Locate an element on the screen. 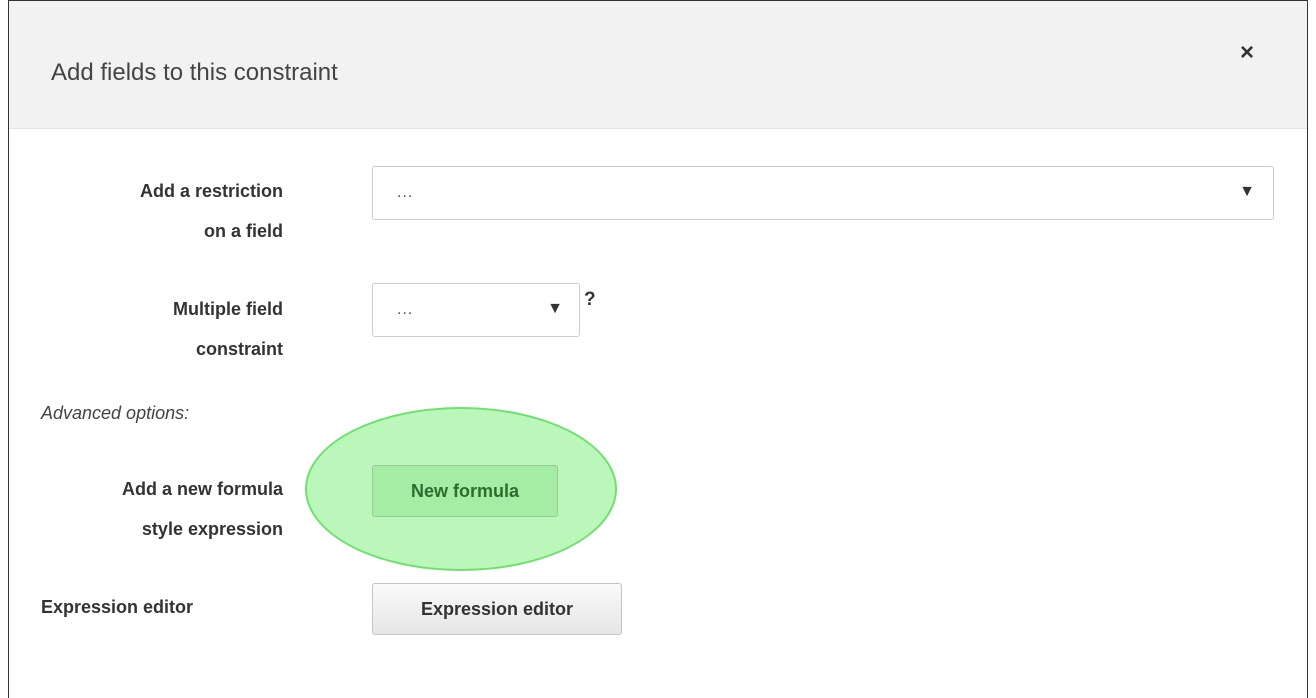  dialog-title: Add fields to this constraint is located at coordinates (194, 72).